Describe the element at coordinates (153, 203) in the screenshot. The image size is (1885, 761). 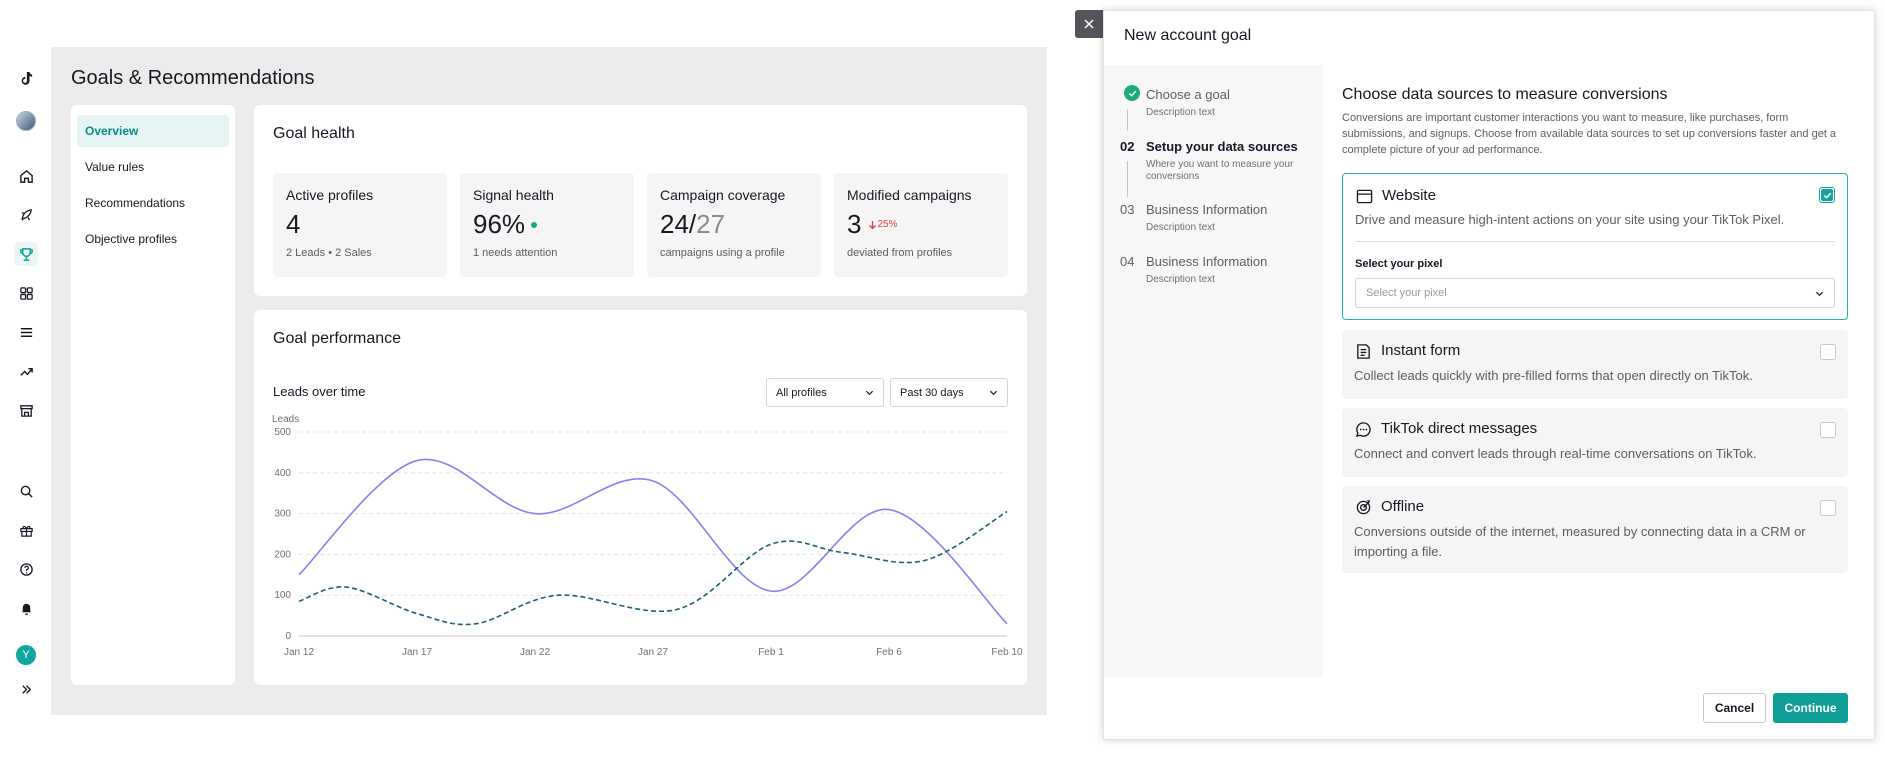
I see `subnav-item-recommendations: Recommendations` at that location.